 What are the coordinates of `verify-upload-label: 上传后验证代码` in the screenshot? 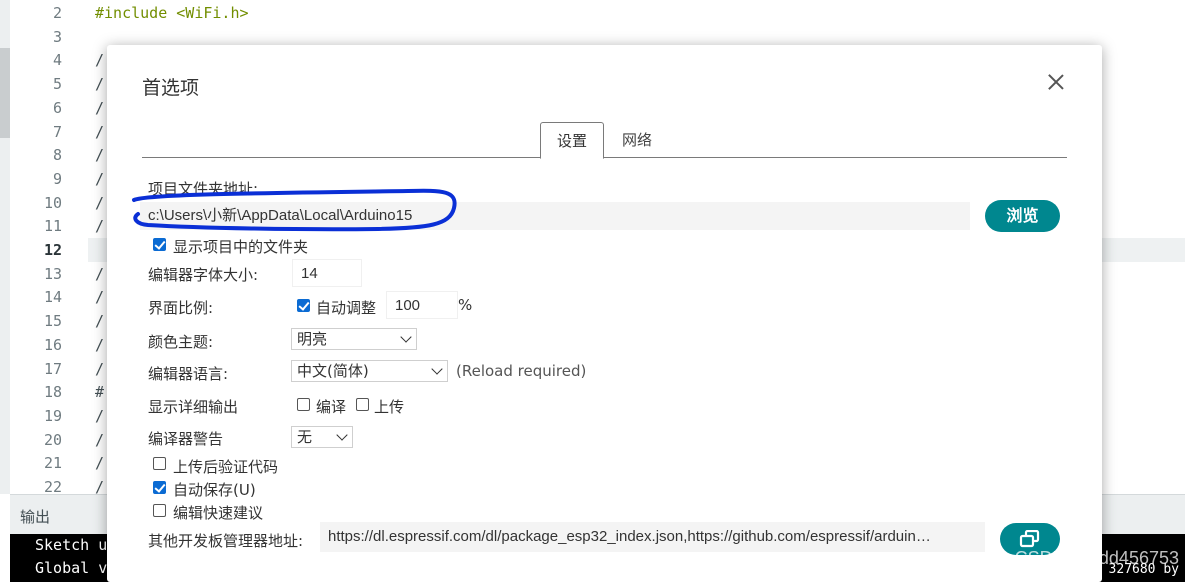 It's located at (226, 467).